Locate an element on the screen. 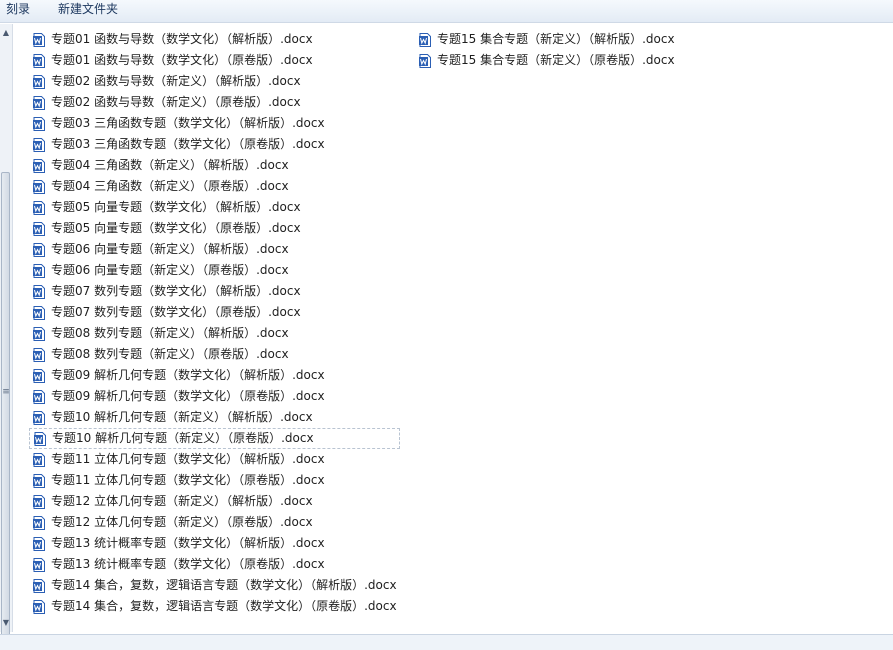  bottom-status-bar is located at coordinates (446, 642).